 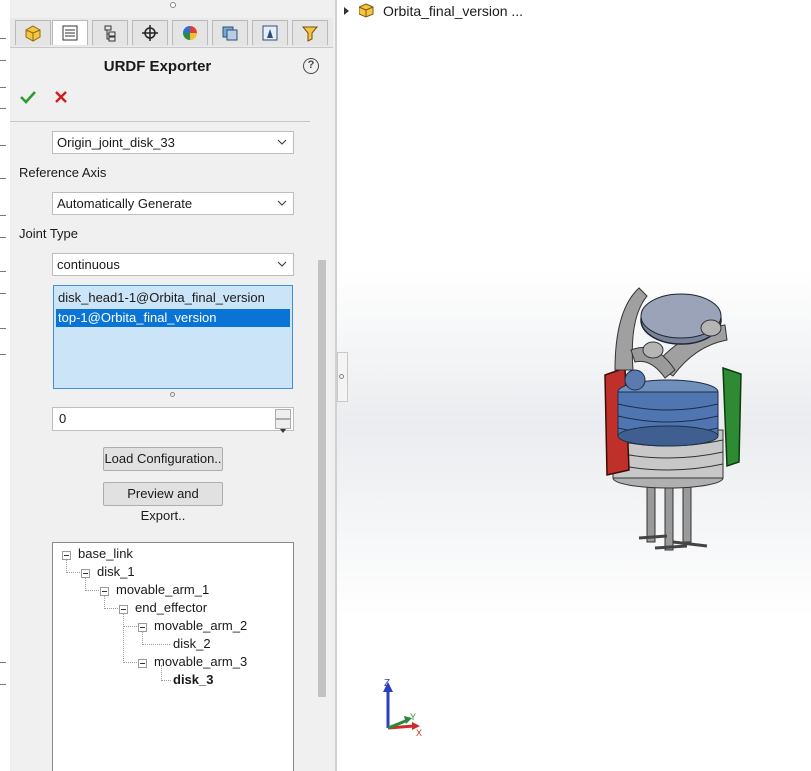 I want to click on tree-node-movable-arm-3: movable_arm_3, so click(x=200, y=661).